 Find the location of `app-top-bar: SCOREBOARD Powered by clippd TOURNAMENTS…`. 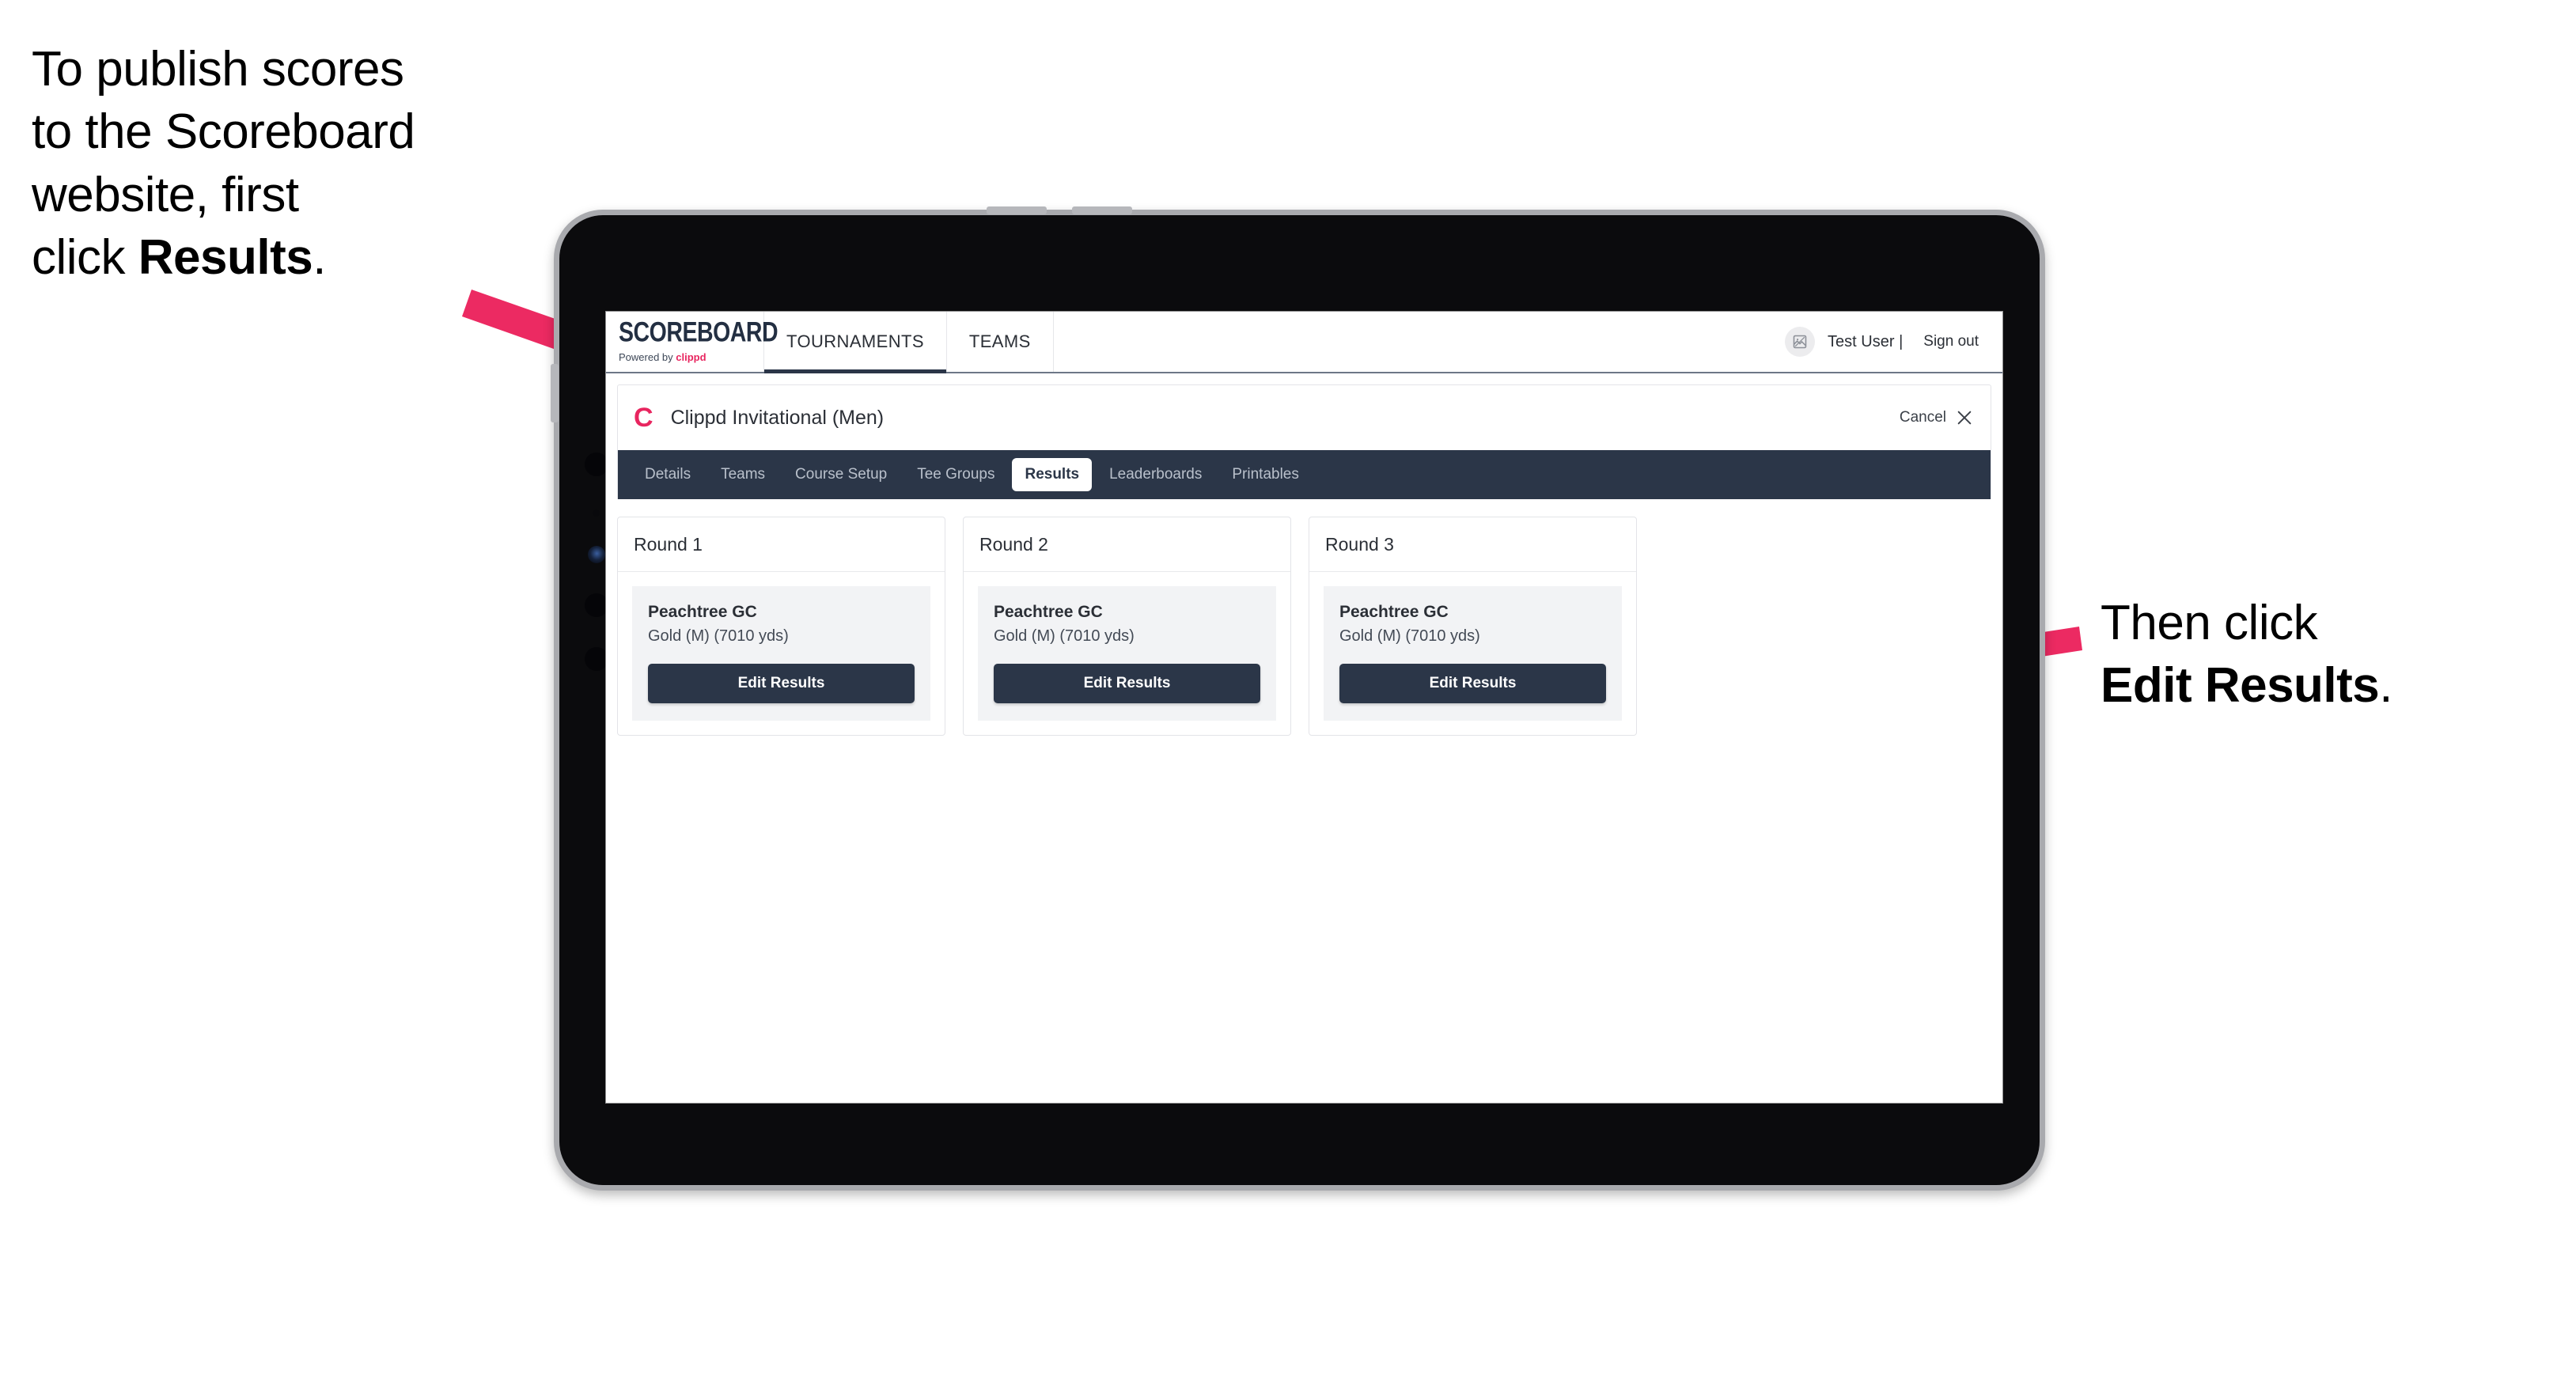

app-top-bar: SCOREBOARD Powered by clippd TOURNAMENTS… is located at coordinates (1304, 342).